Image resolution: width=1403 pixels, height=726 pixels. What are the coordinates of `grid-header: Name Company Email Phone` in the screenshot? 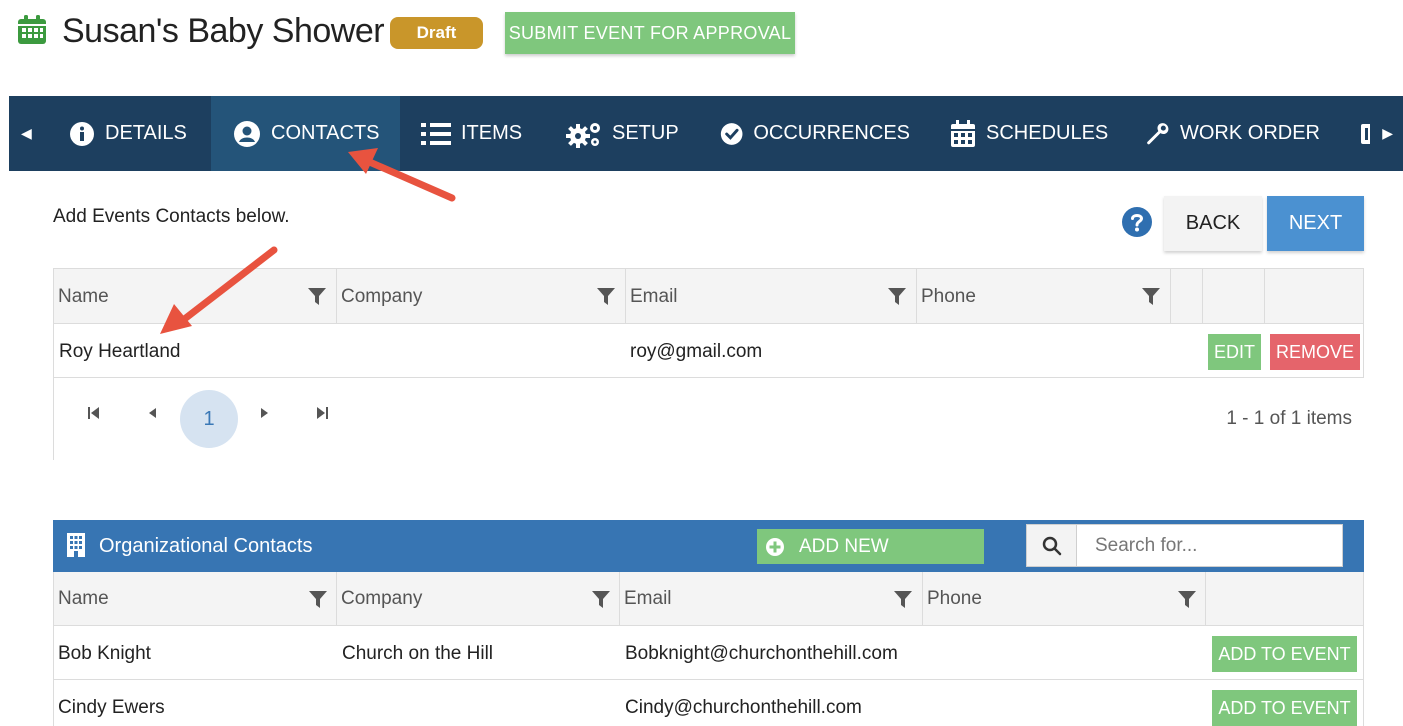 It's located at (708, 599).